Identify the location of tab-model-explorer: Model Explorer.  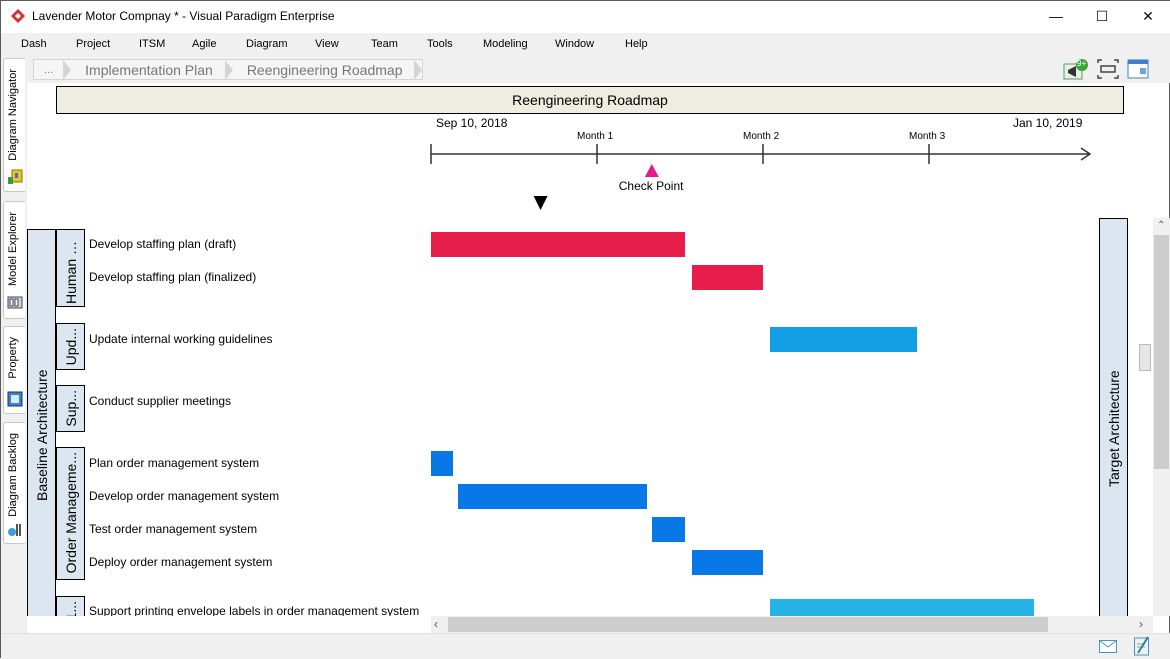
(14, 260).